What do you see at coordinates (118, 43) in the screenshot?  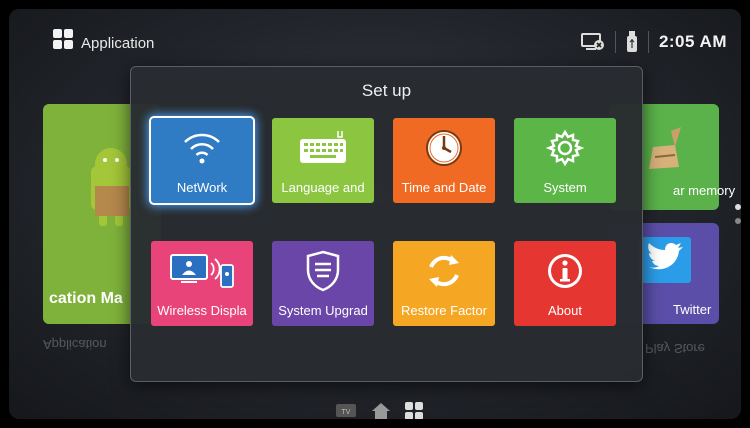 I see `app-title: Application` at bounding box center [118, 43].